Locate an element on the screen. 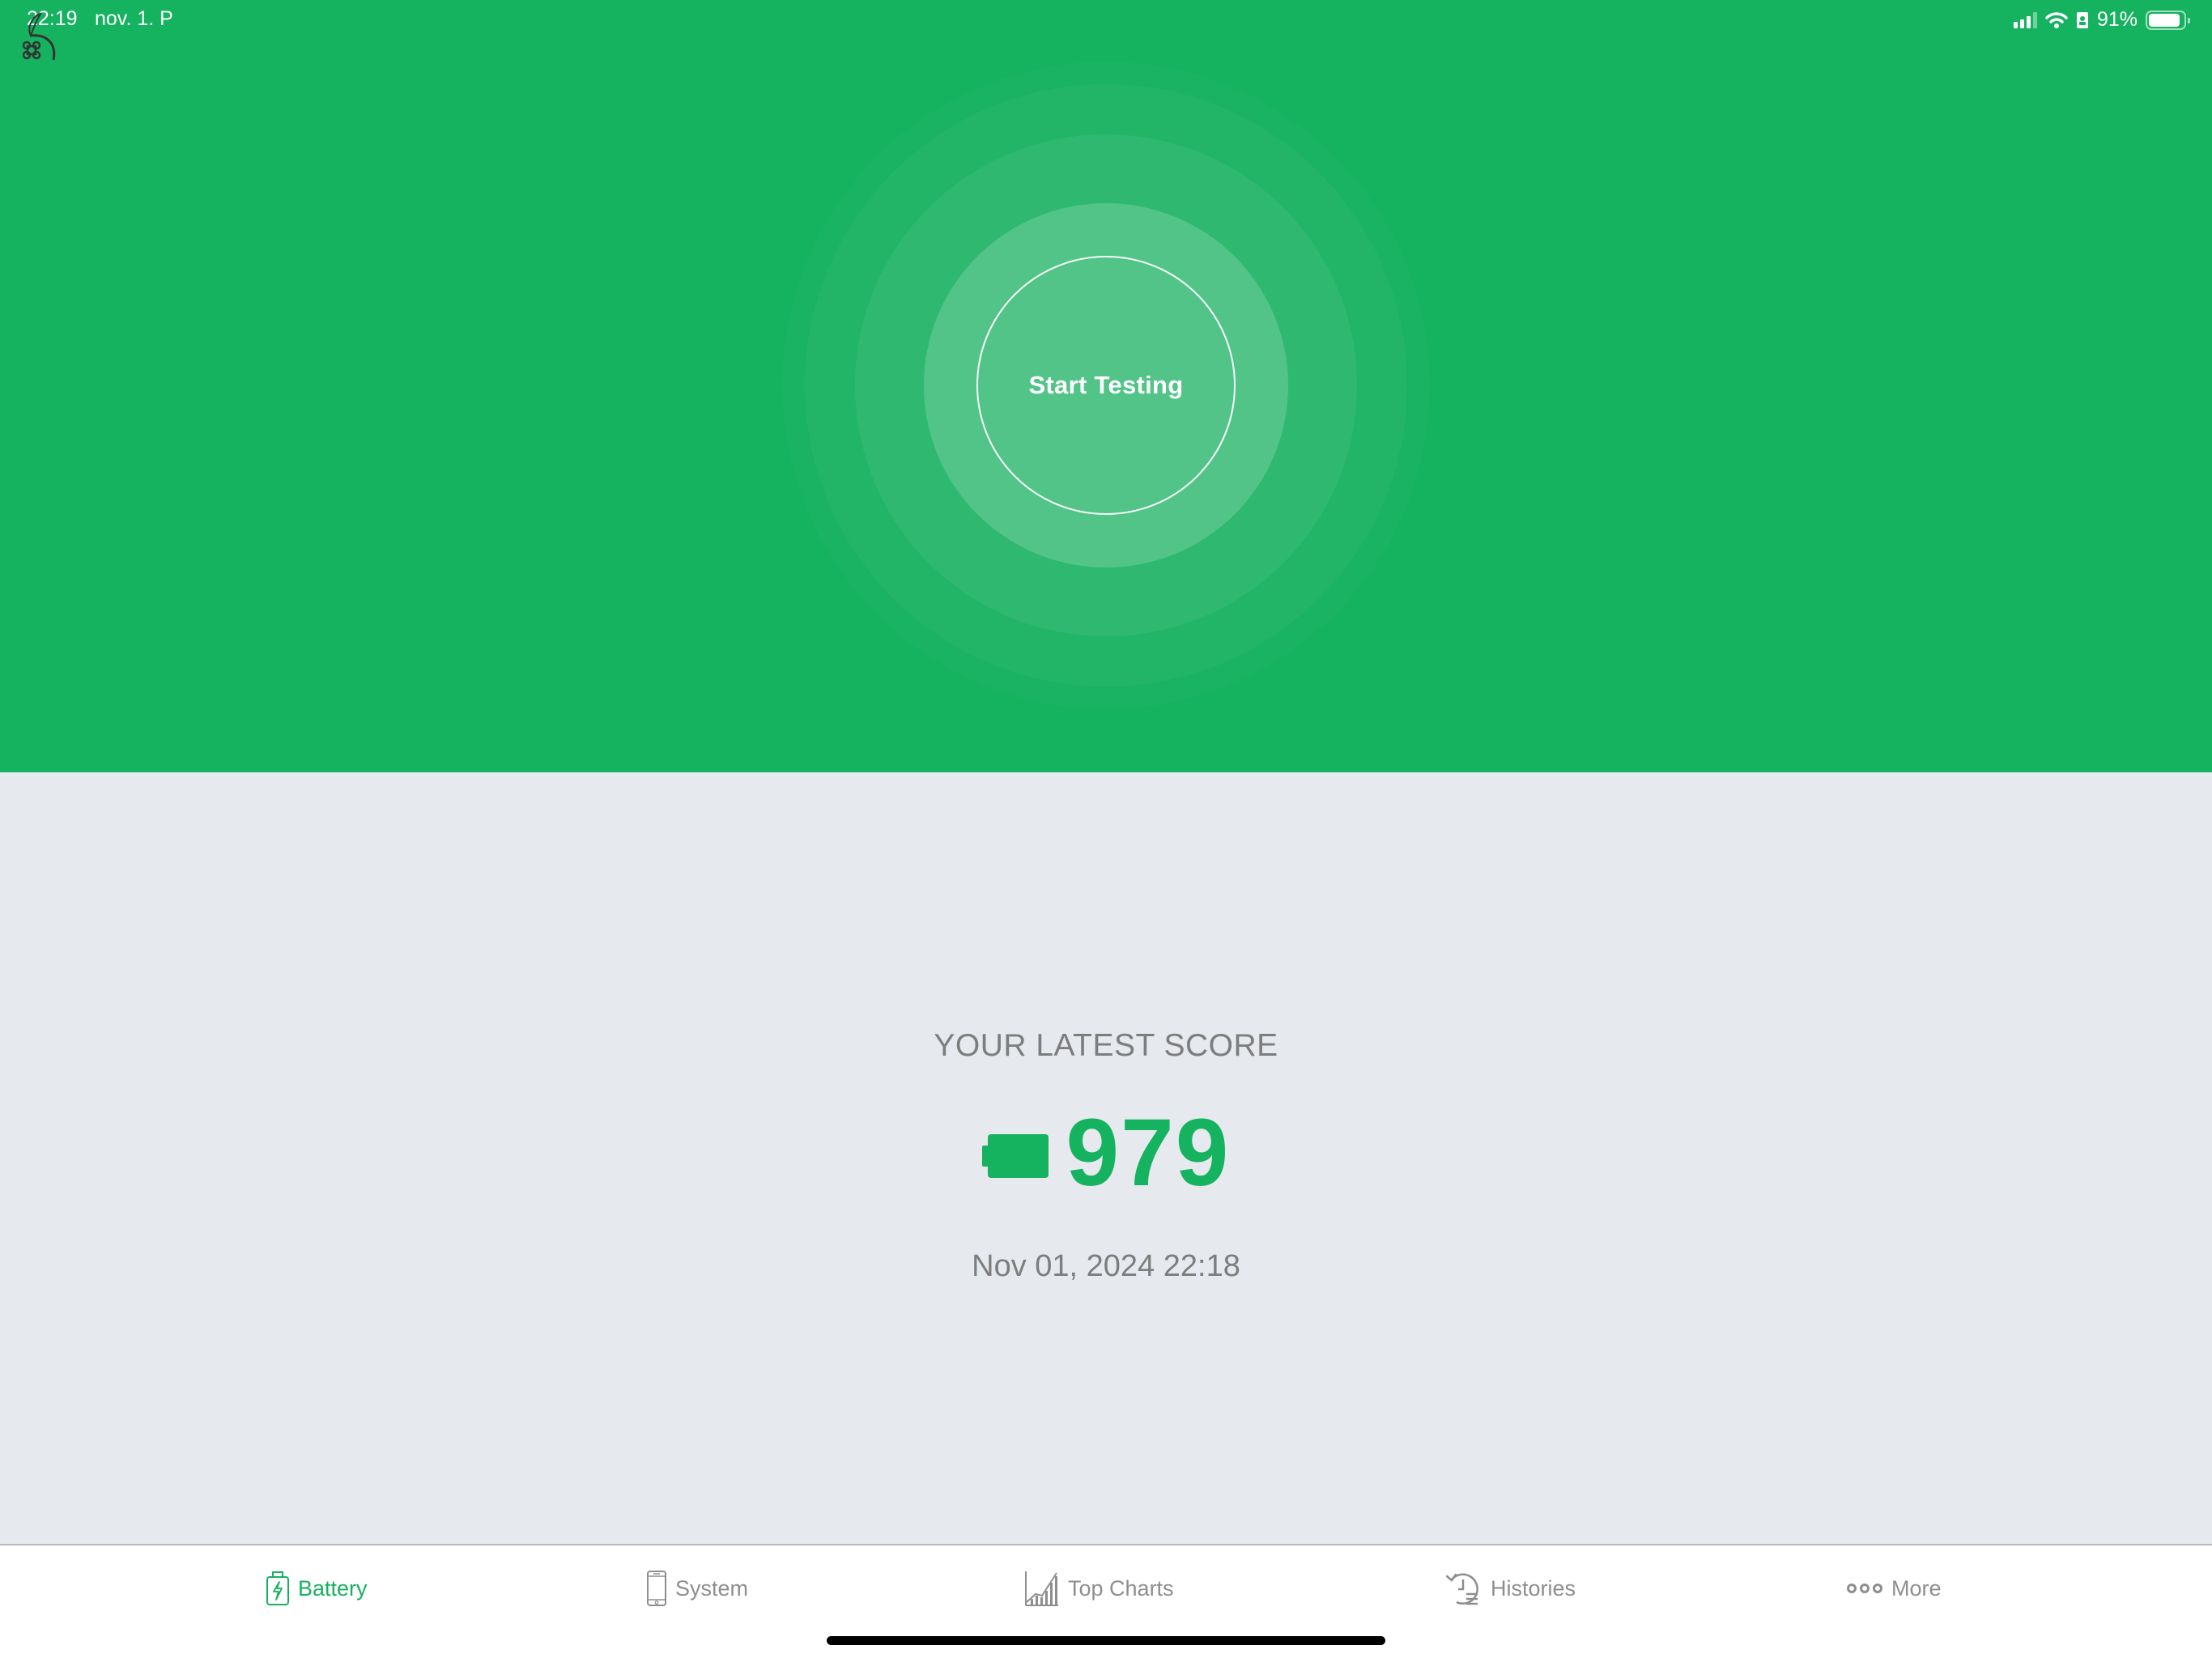 The width and height of the screenshot is (2212, 1658). wifi-icon is located at coordinates (2056, 19).